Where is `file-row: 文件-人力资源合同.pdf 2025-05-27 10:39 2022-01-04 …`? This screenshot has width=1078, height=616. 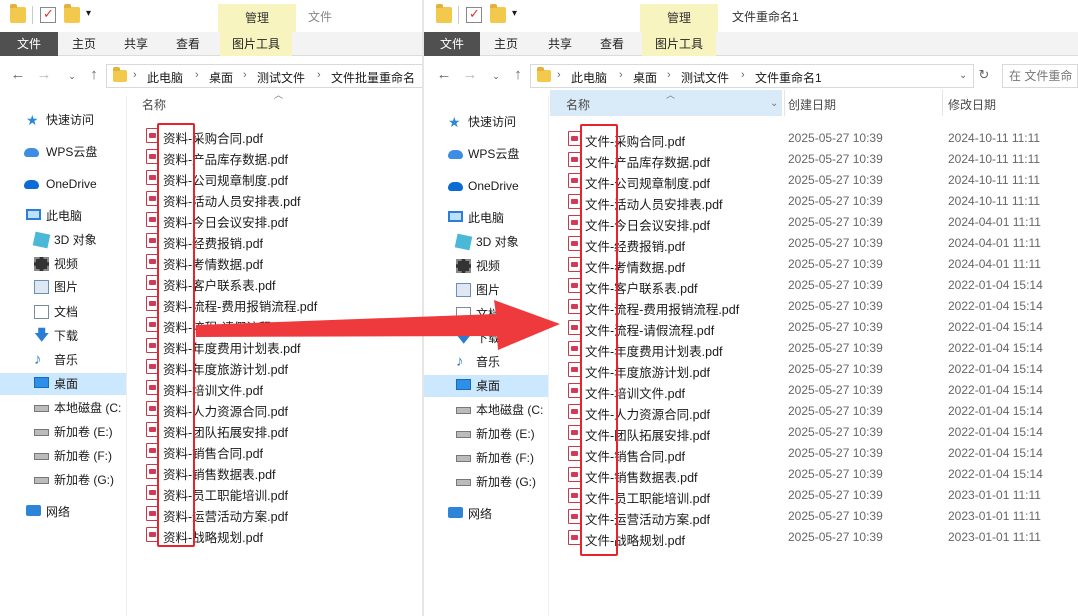
file-row: 文件-人力资源合同.pdf 2025-05-27 10:39 2022-01-04 … is located at coordinates (814, 411).